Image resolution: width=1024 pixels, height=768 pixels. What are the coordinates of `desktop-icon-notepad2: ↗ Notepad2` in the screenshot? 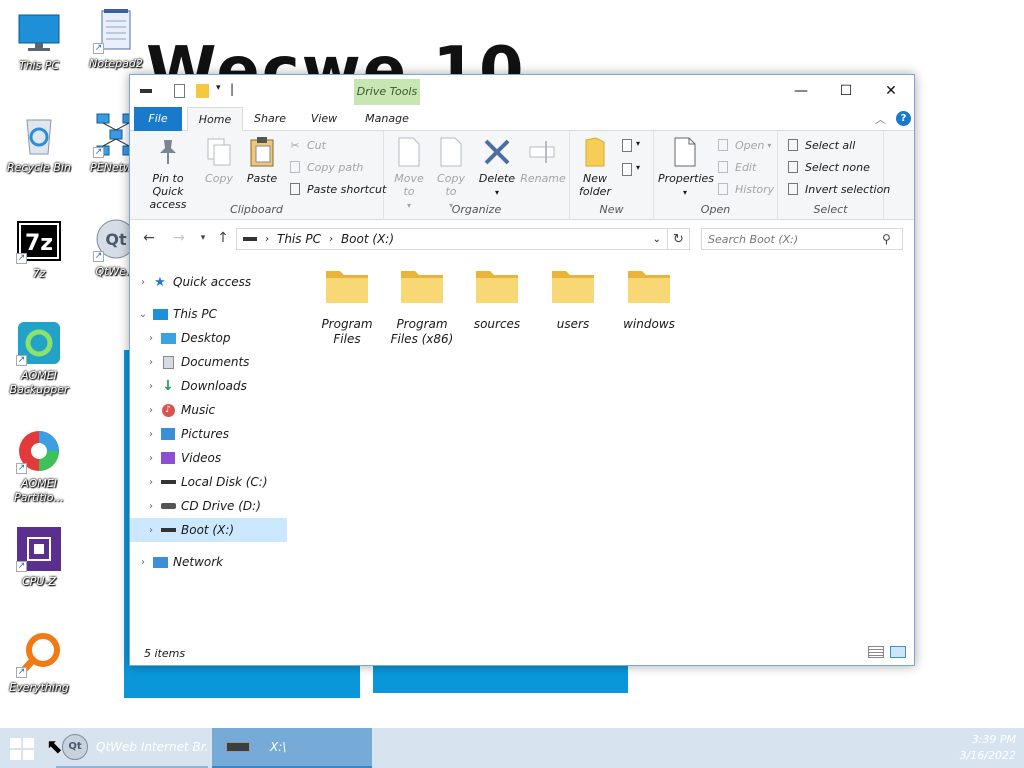 It's located at (116, 39).